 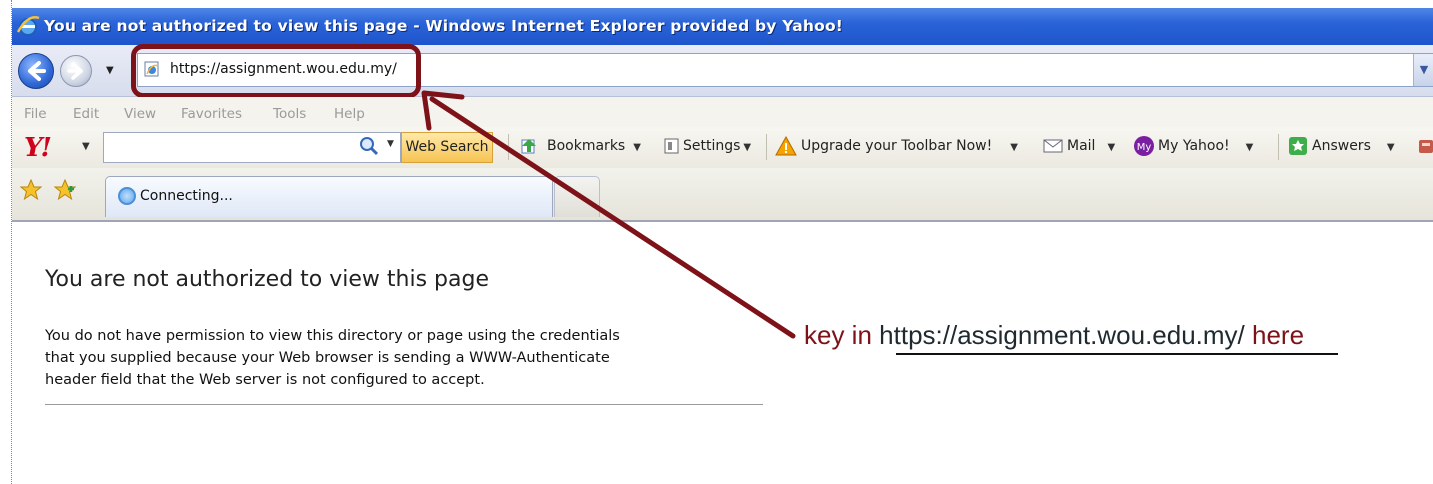 I want to click on search-icon, so click(x=369, y=146).